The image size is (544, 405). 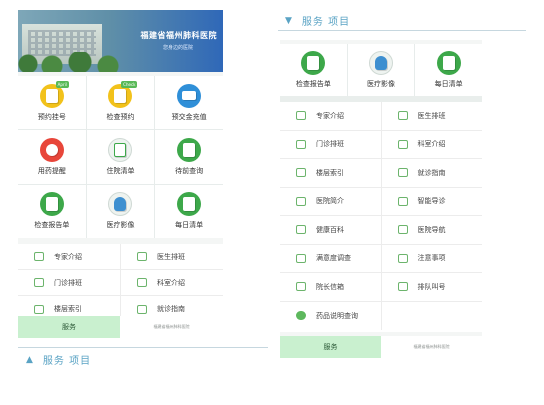 What do you see at coordinates (402, 230) in the screenshot?
I see `location-pin-icon` at bounding box center [402, 230].